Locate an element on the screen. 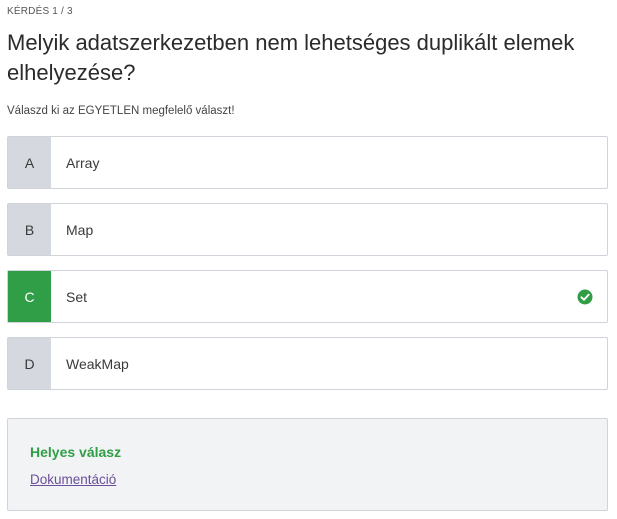 This screenshot has width=617, height=519. answer-option-b: B Map is located at coordinates (307, 229).